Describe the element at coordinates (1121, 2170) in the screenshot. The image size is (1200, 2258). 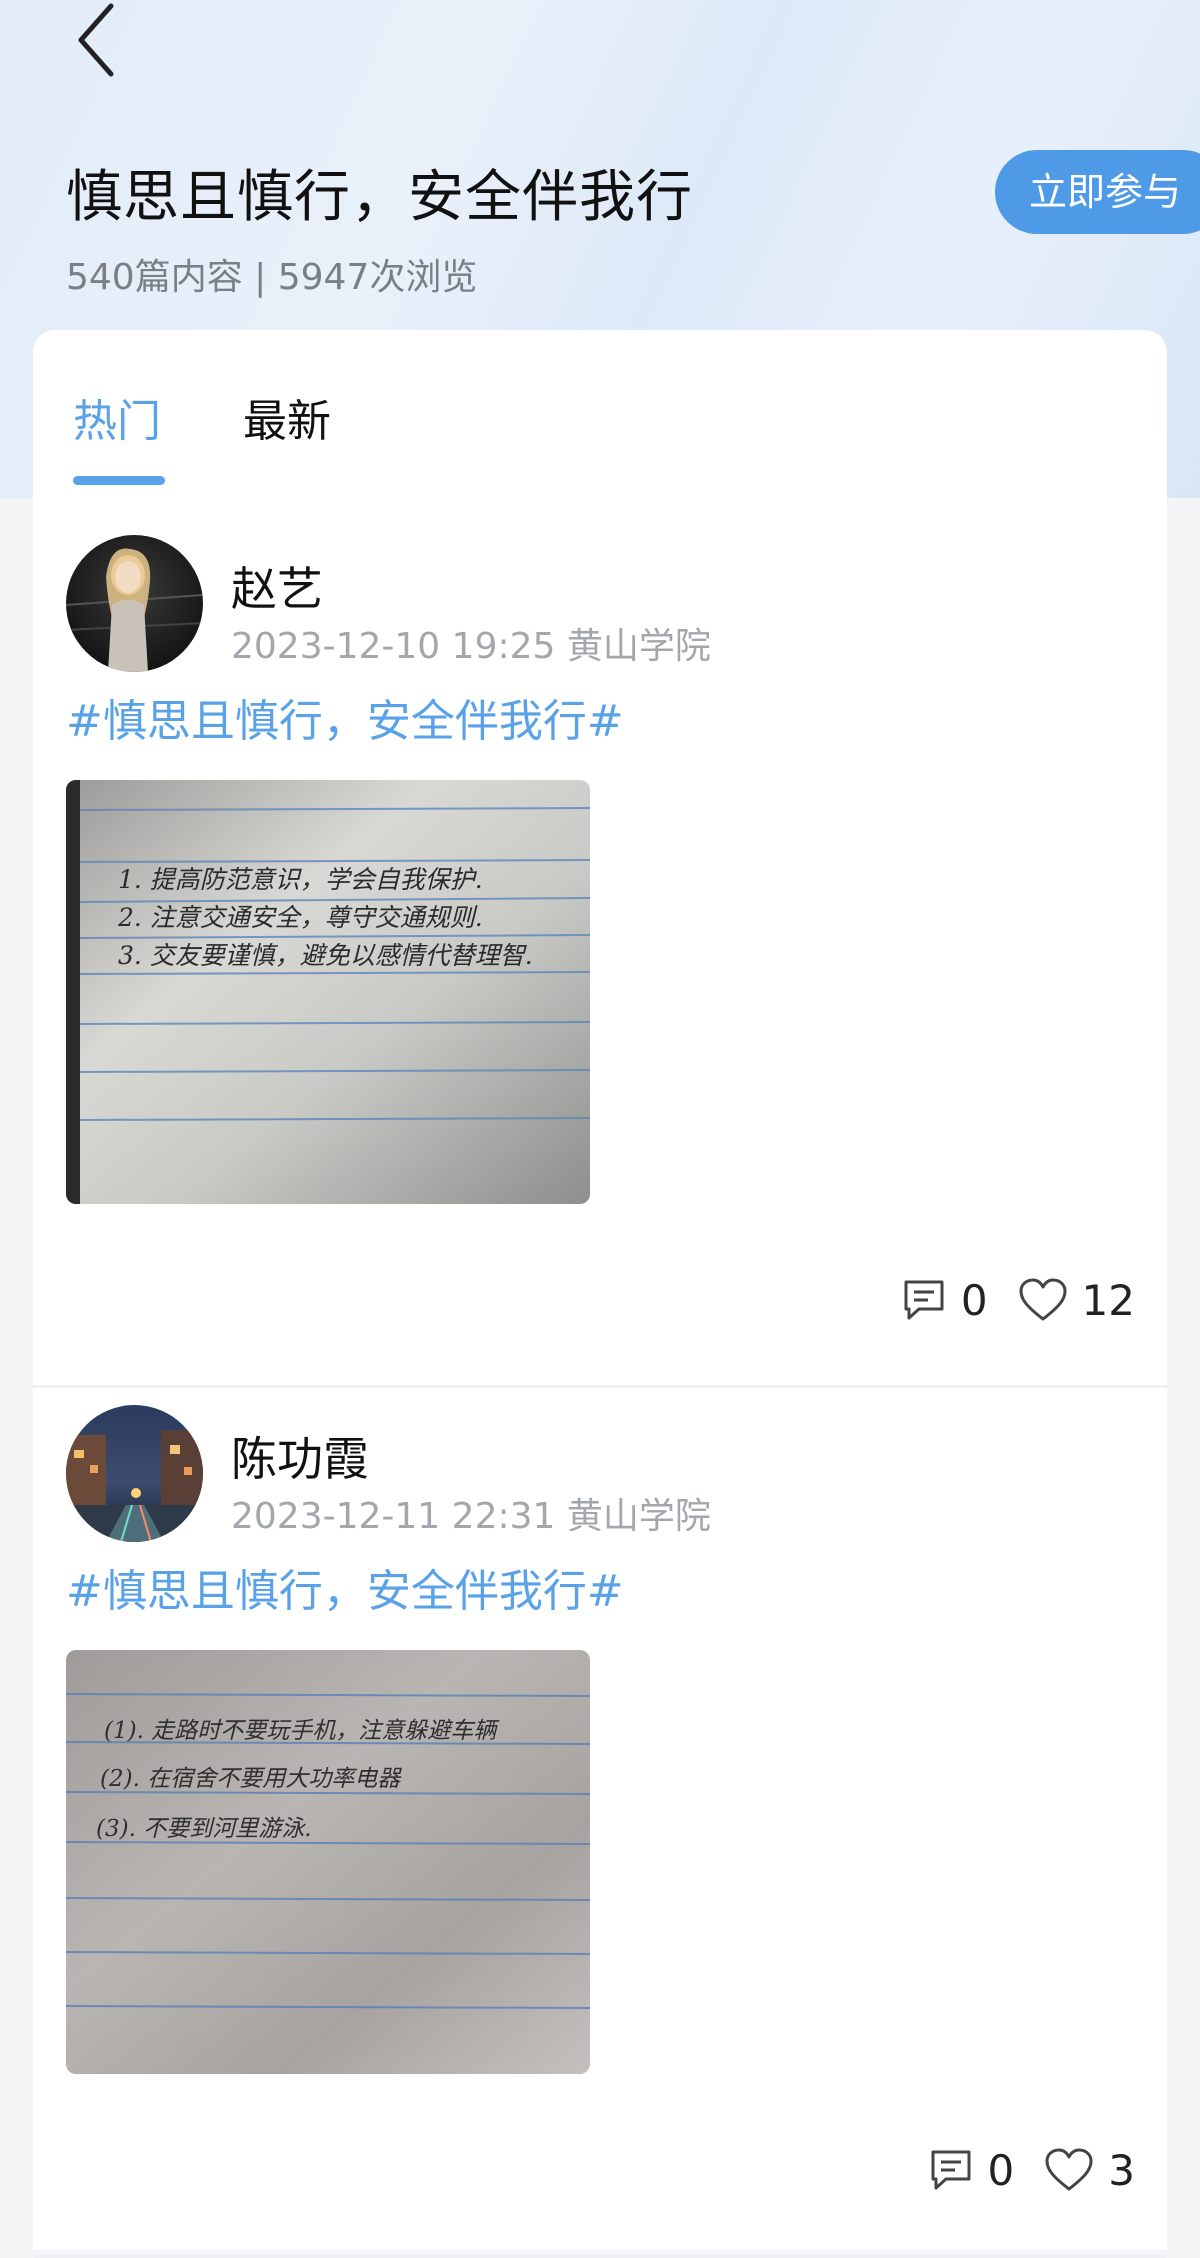
I see `like-count: 3` at that location.